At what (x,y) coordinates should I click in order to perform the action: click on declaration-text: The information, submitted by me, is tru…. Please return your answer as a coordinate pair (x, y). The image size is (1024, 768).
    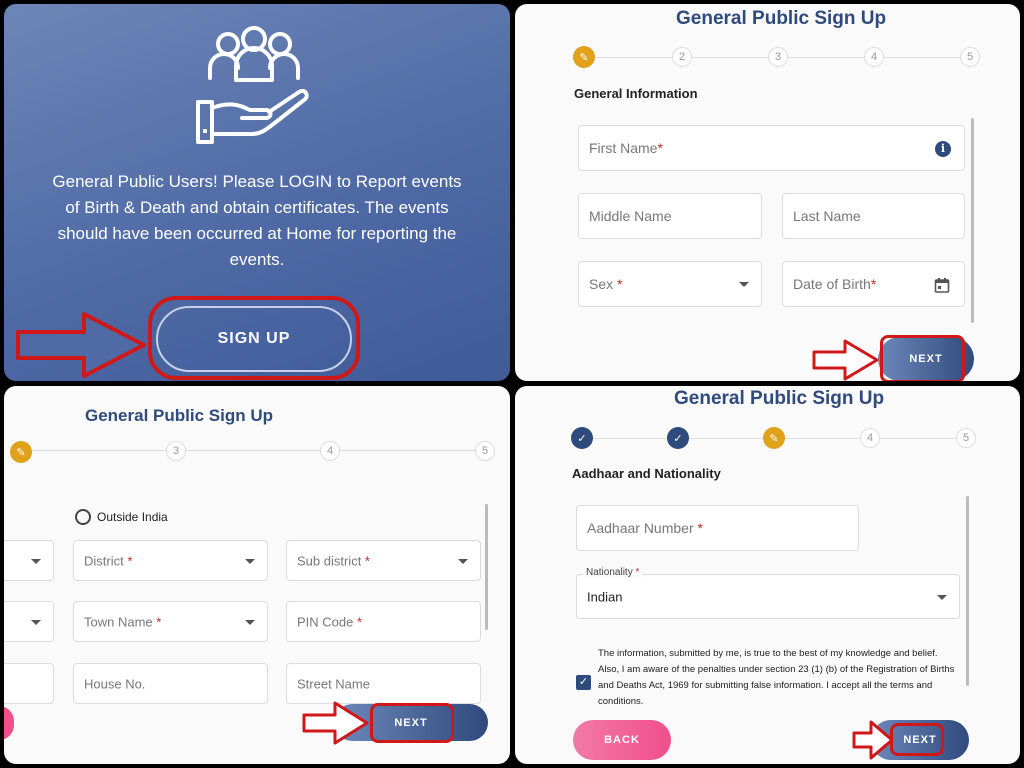
    Looking at the image, I should click on (776, 677).